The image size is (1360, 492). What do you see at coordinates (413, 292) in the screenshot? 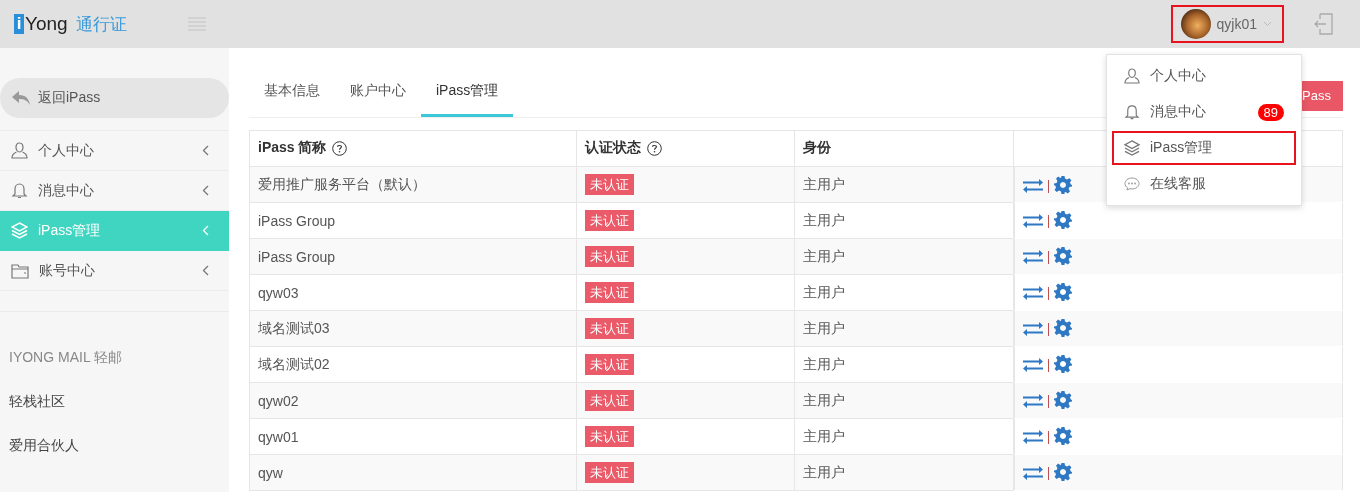
I see `table-cell: qyw03` at bounding box center [413, 292].